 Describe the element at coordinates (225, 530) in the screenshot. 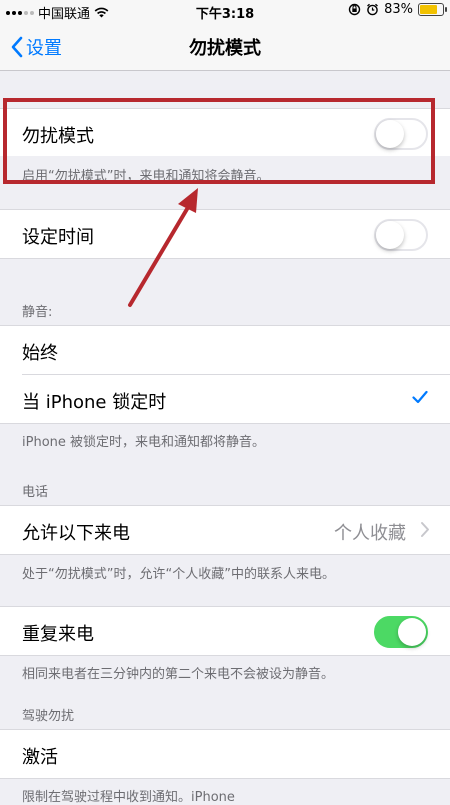

I see `allow-calls-row: 允许以下来电 个人收藏` at that location.